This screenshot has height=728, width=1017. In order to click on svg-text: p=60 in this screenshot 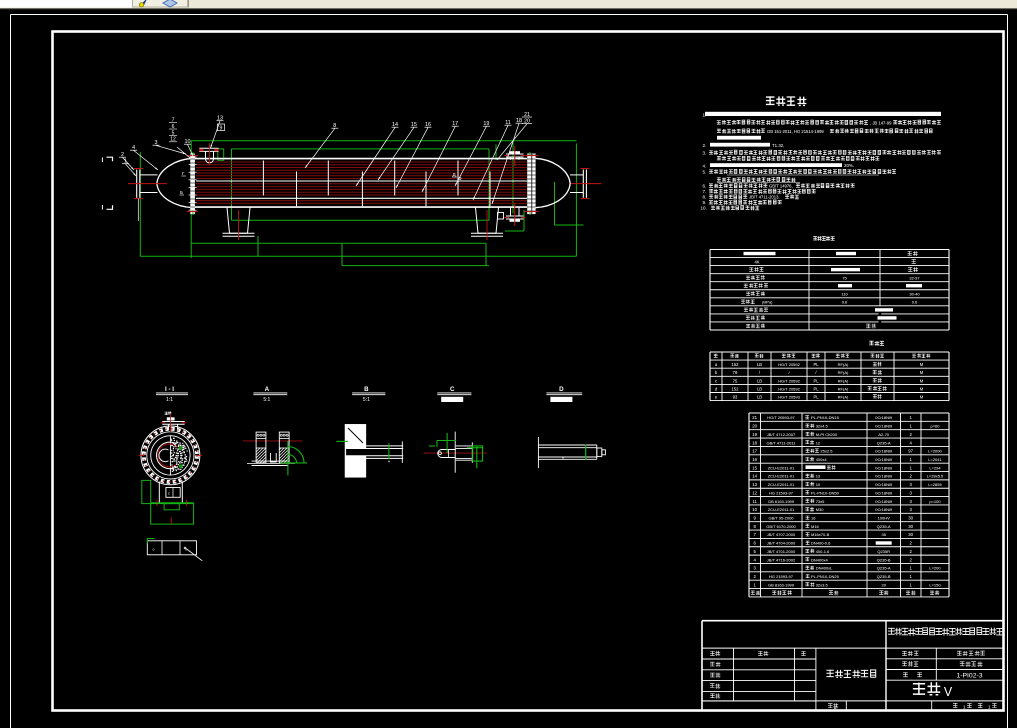, I will do `click(935, 426)`.